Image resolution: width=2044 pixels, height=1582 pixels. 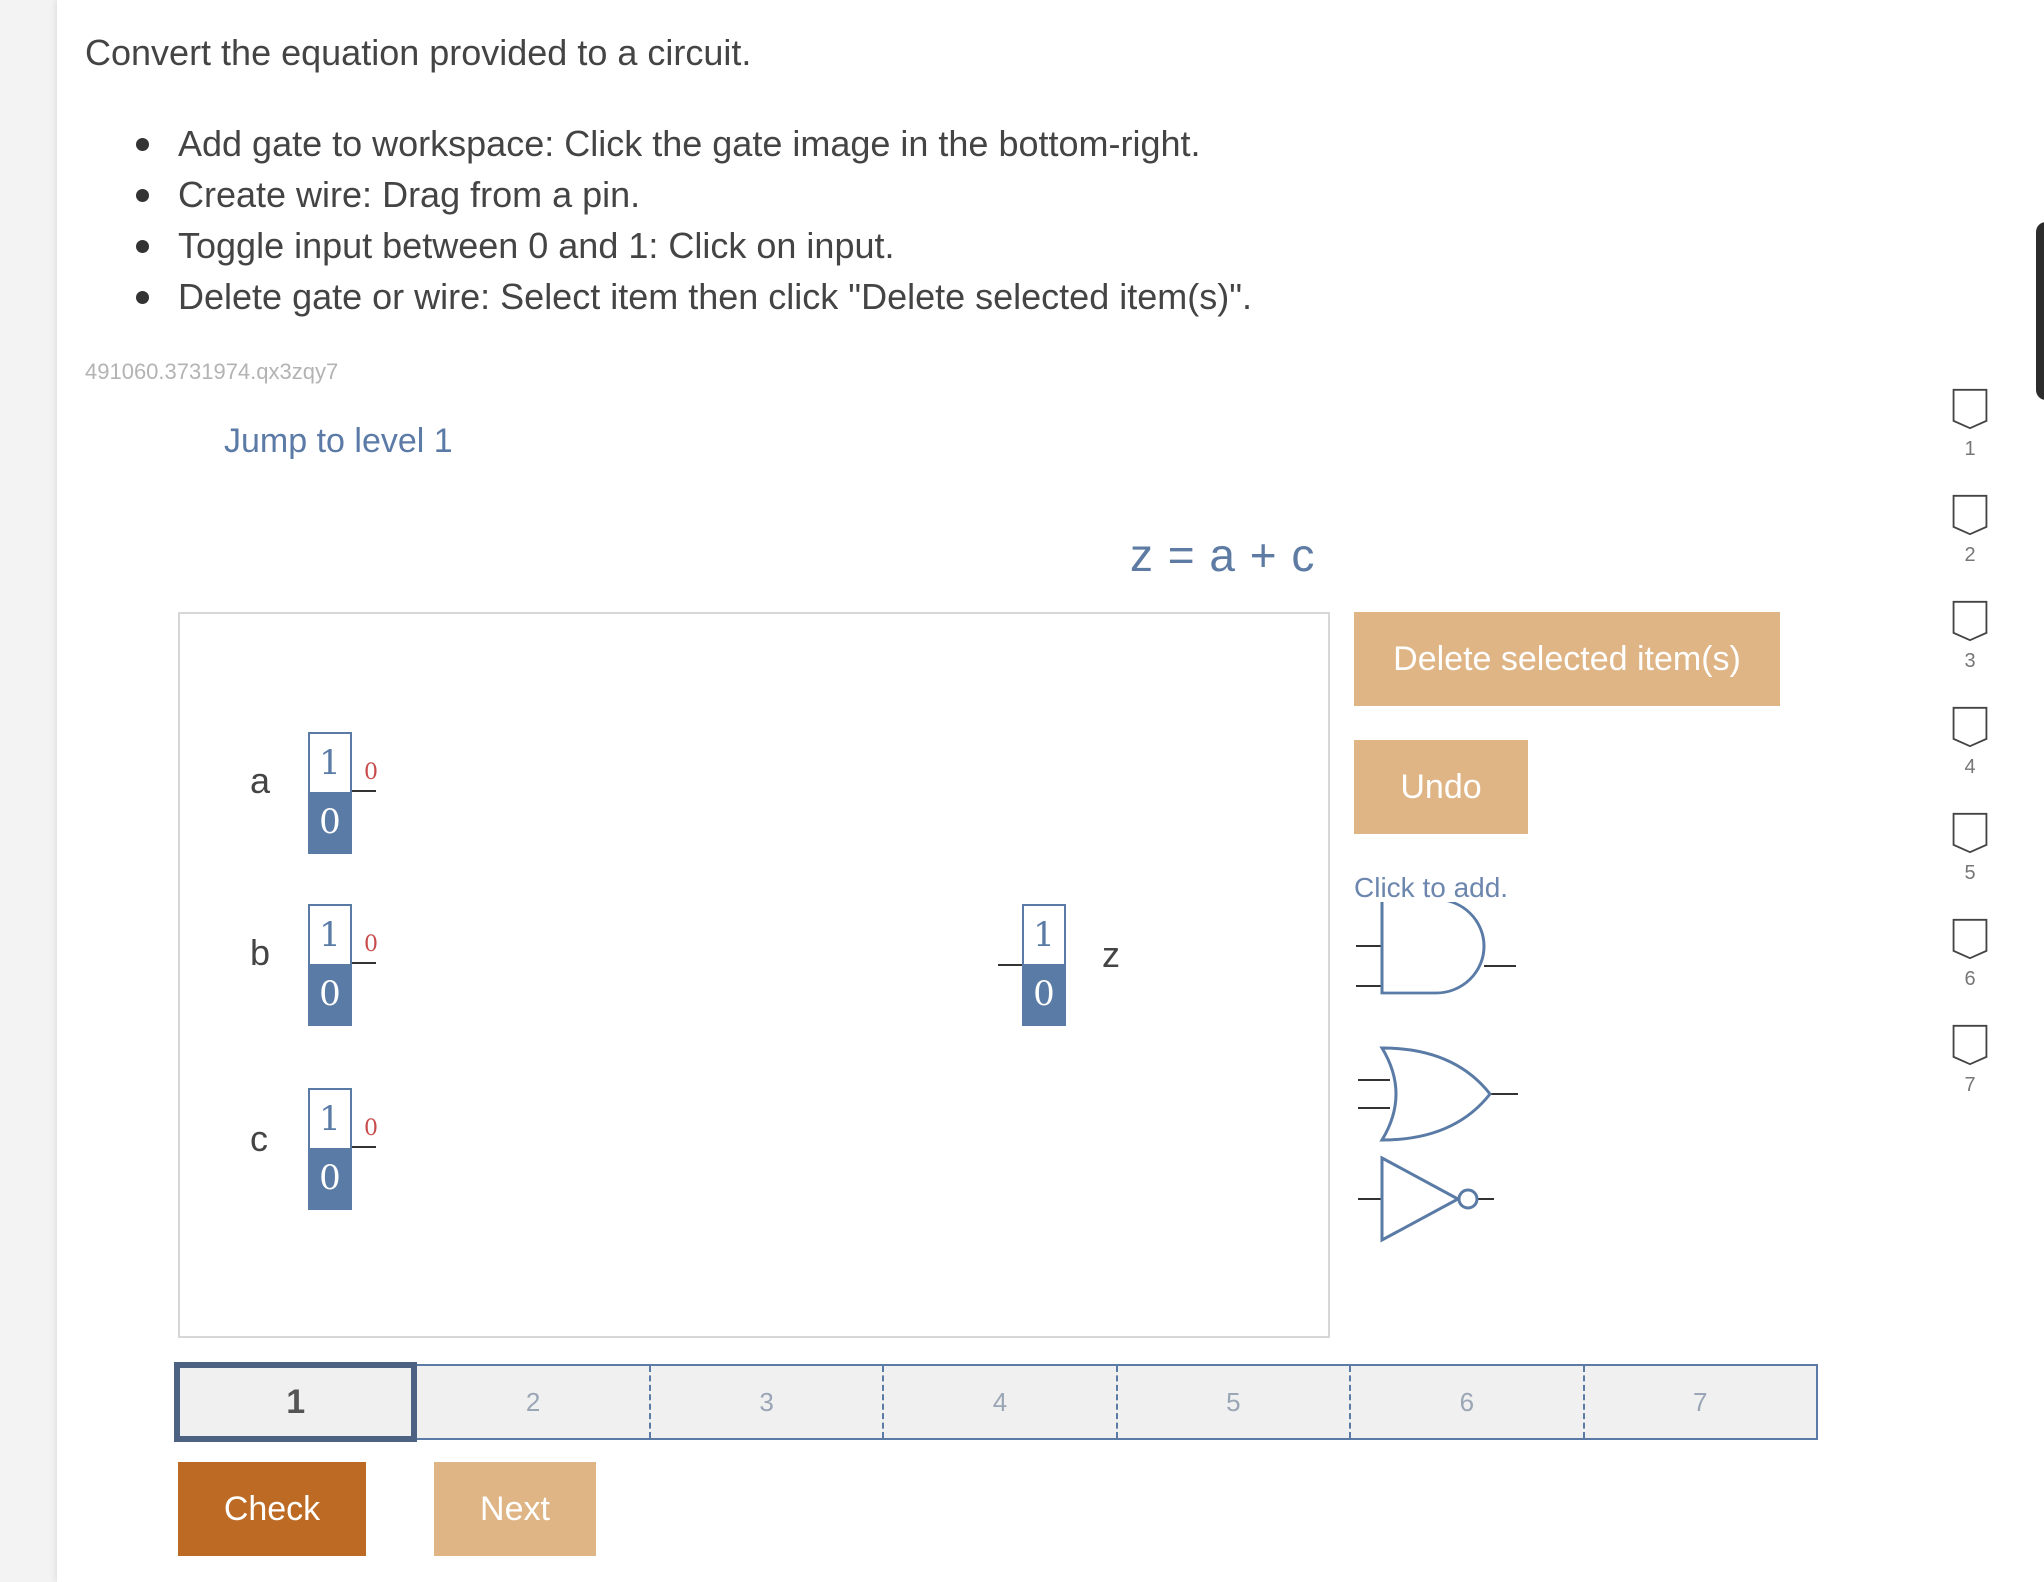 What do you see at coordinates (338, 441) in the screenshot?
I see `jump-to-level-link: Jump to level 1` at bounding box center [338, 441].